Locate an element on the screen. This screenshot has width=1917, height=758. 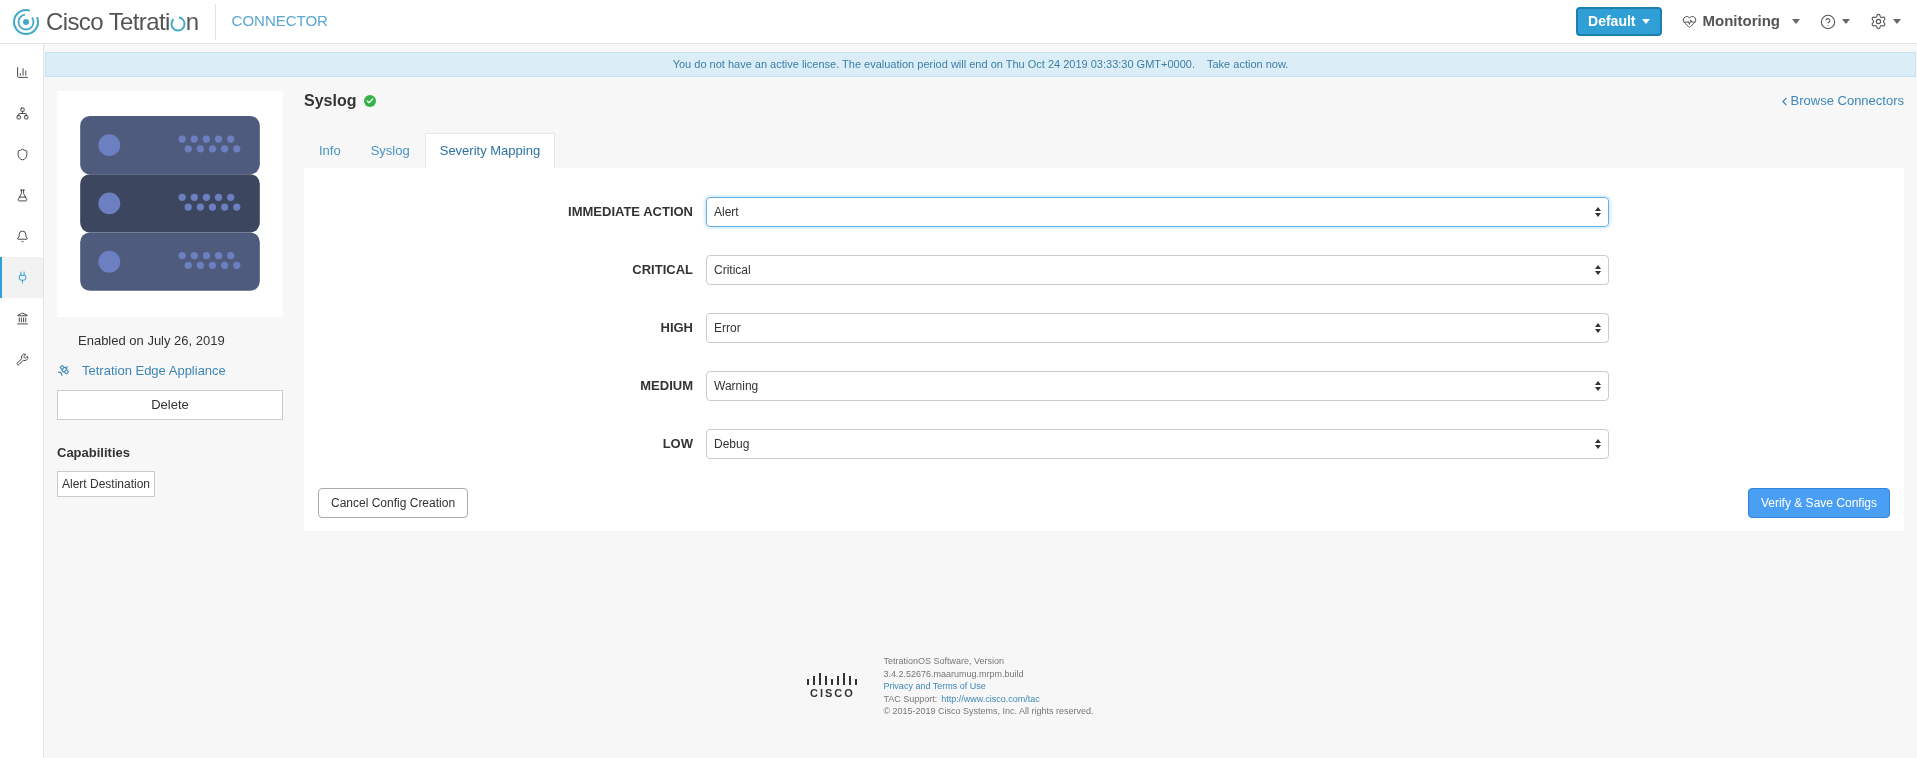
browse-connectors-link: Browse Connectors is located at coordinates (1840, 101).